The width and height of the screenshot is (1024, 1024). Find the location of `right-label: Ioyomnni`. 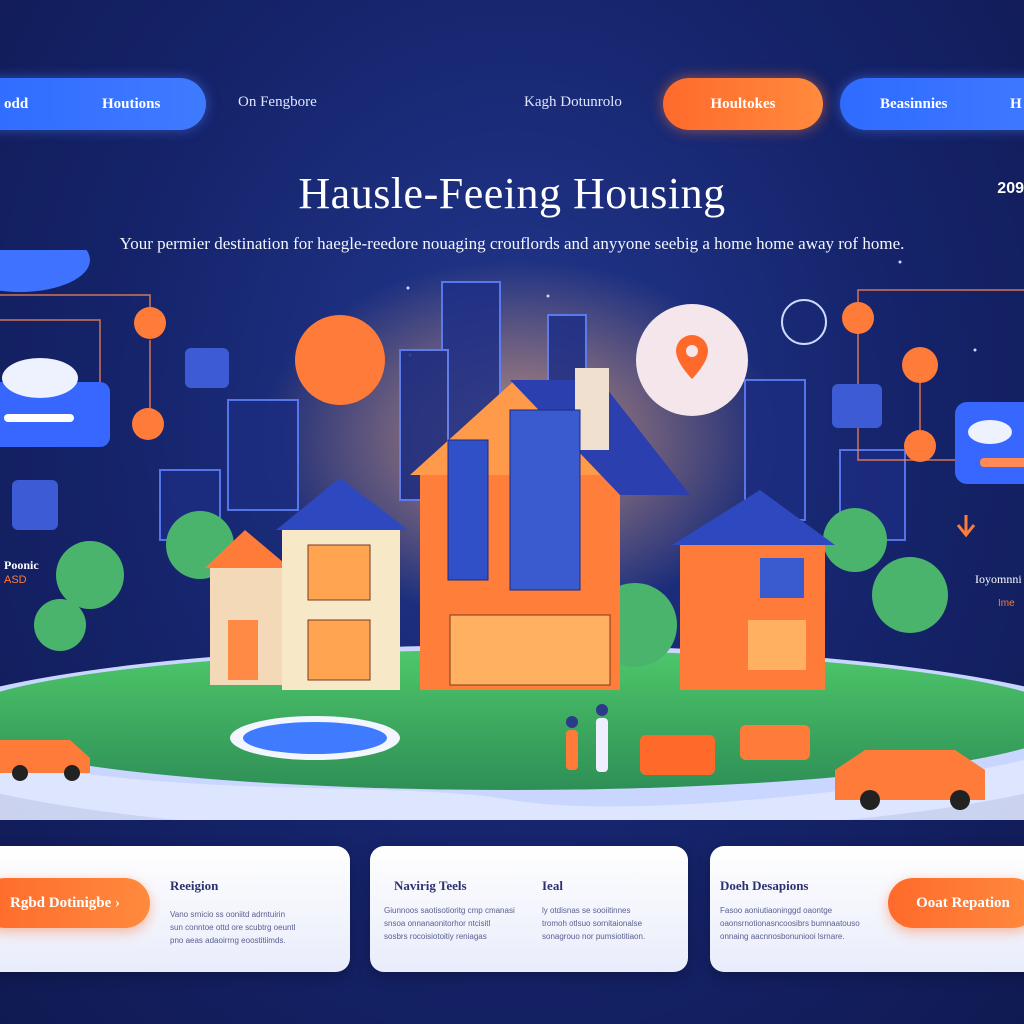

right-label: Ioyomnni is located at coordinates (998, 579).